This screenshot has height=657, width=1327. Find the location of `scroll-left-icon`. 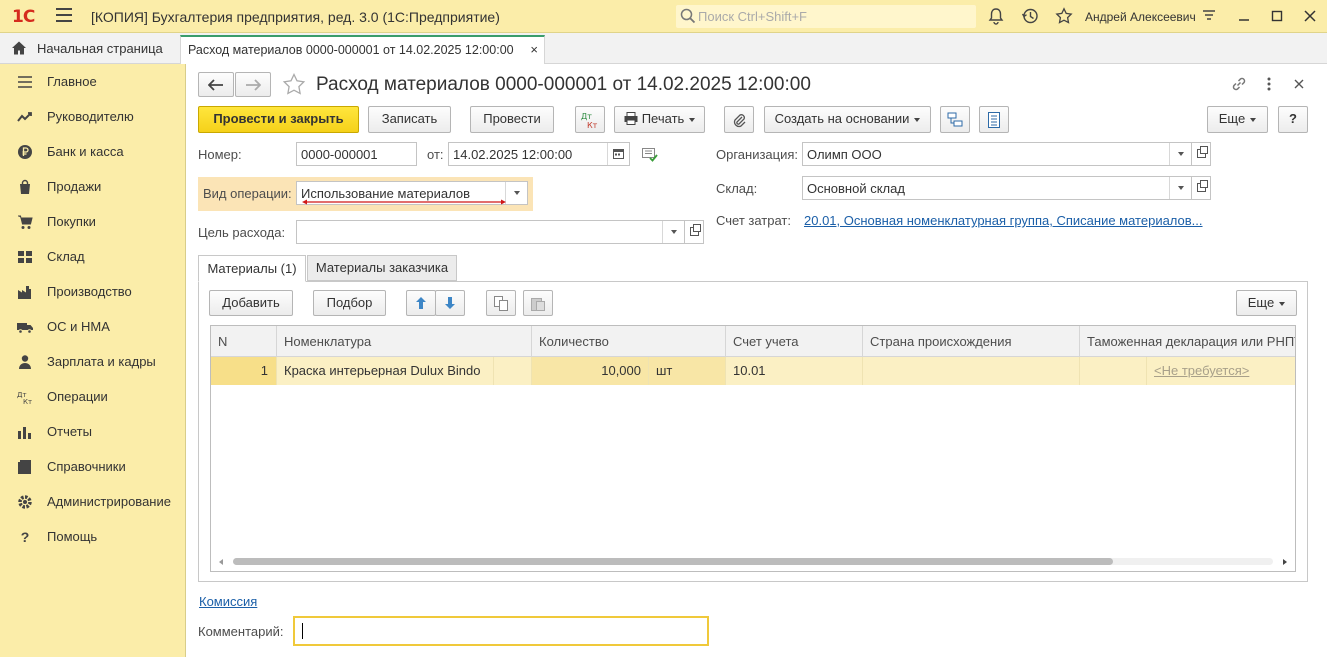

scroll-left-icon is located at coordinates (221, 562).